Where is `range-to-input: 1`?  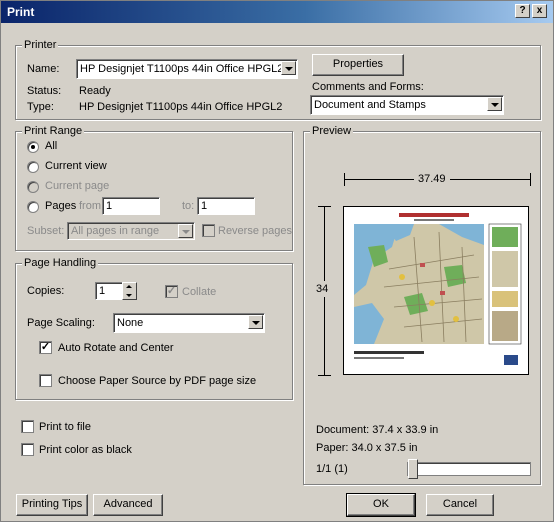 range-to-input: 1 is located at coordinates (226, 206).